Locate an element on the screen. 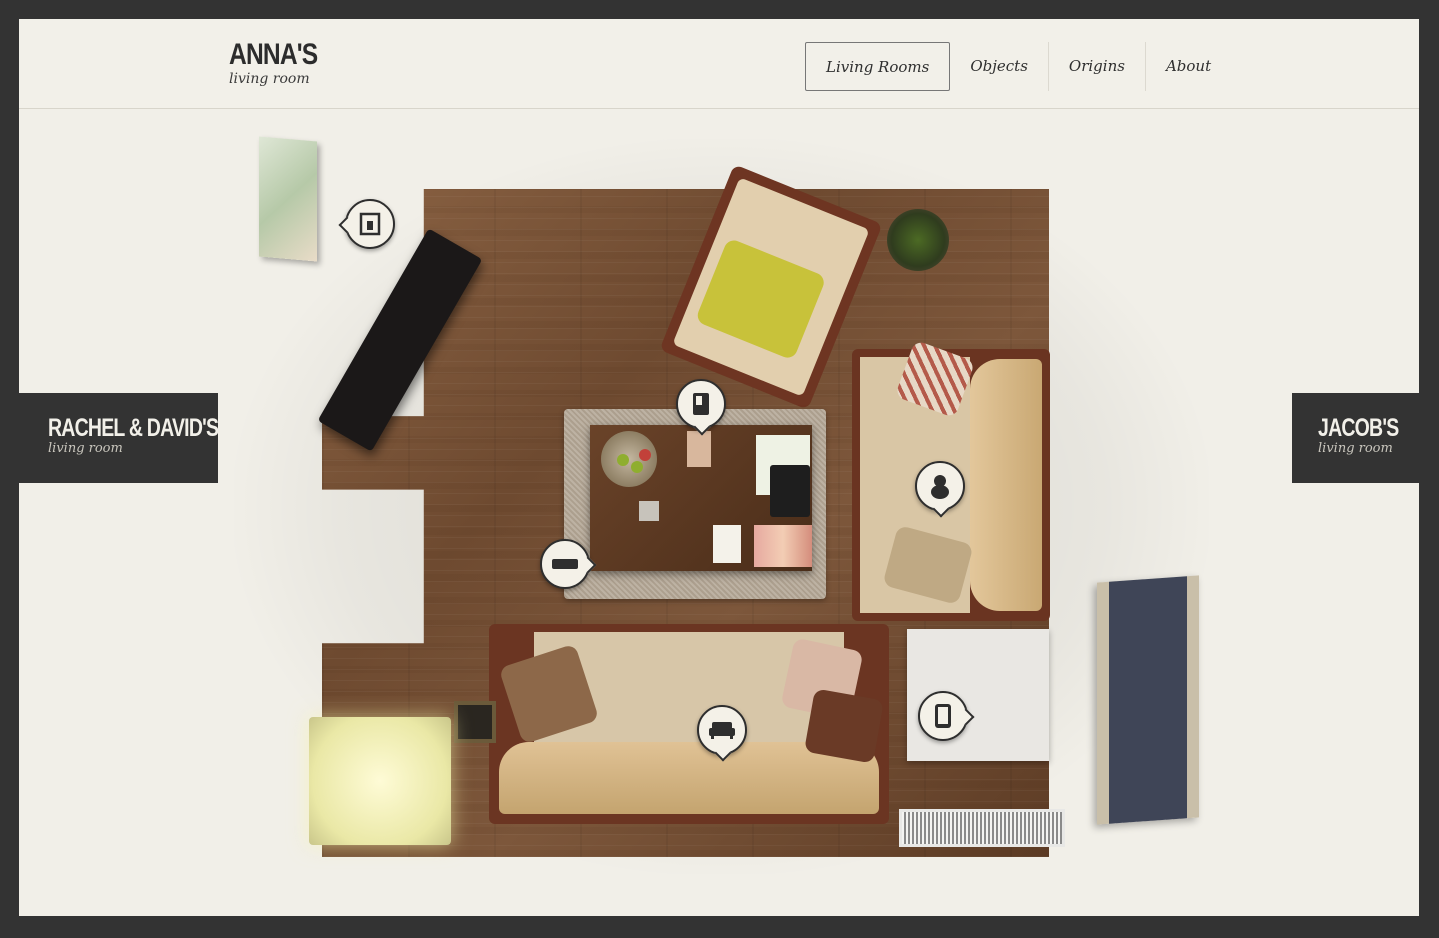  main-nav: Living Rooms Objects Origins About is located at coordinates (1018, 66).